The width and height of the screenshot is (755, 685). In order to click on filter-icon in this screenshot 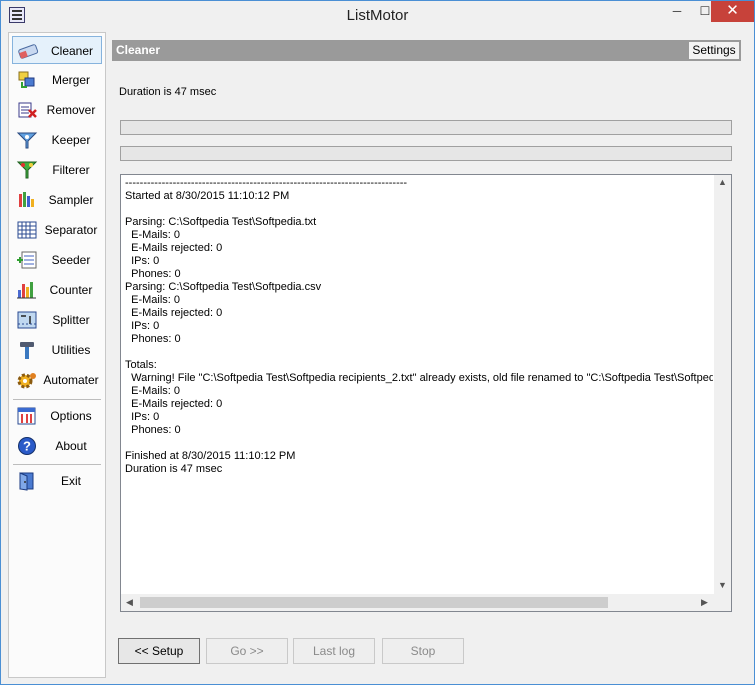, I will do `click(27, 170)`.